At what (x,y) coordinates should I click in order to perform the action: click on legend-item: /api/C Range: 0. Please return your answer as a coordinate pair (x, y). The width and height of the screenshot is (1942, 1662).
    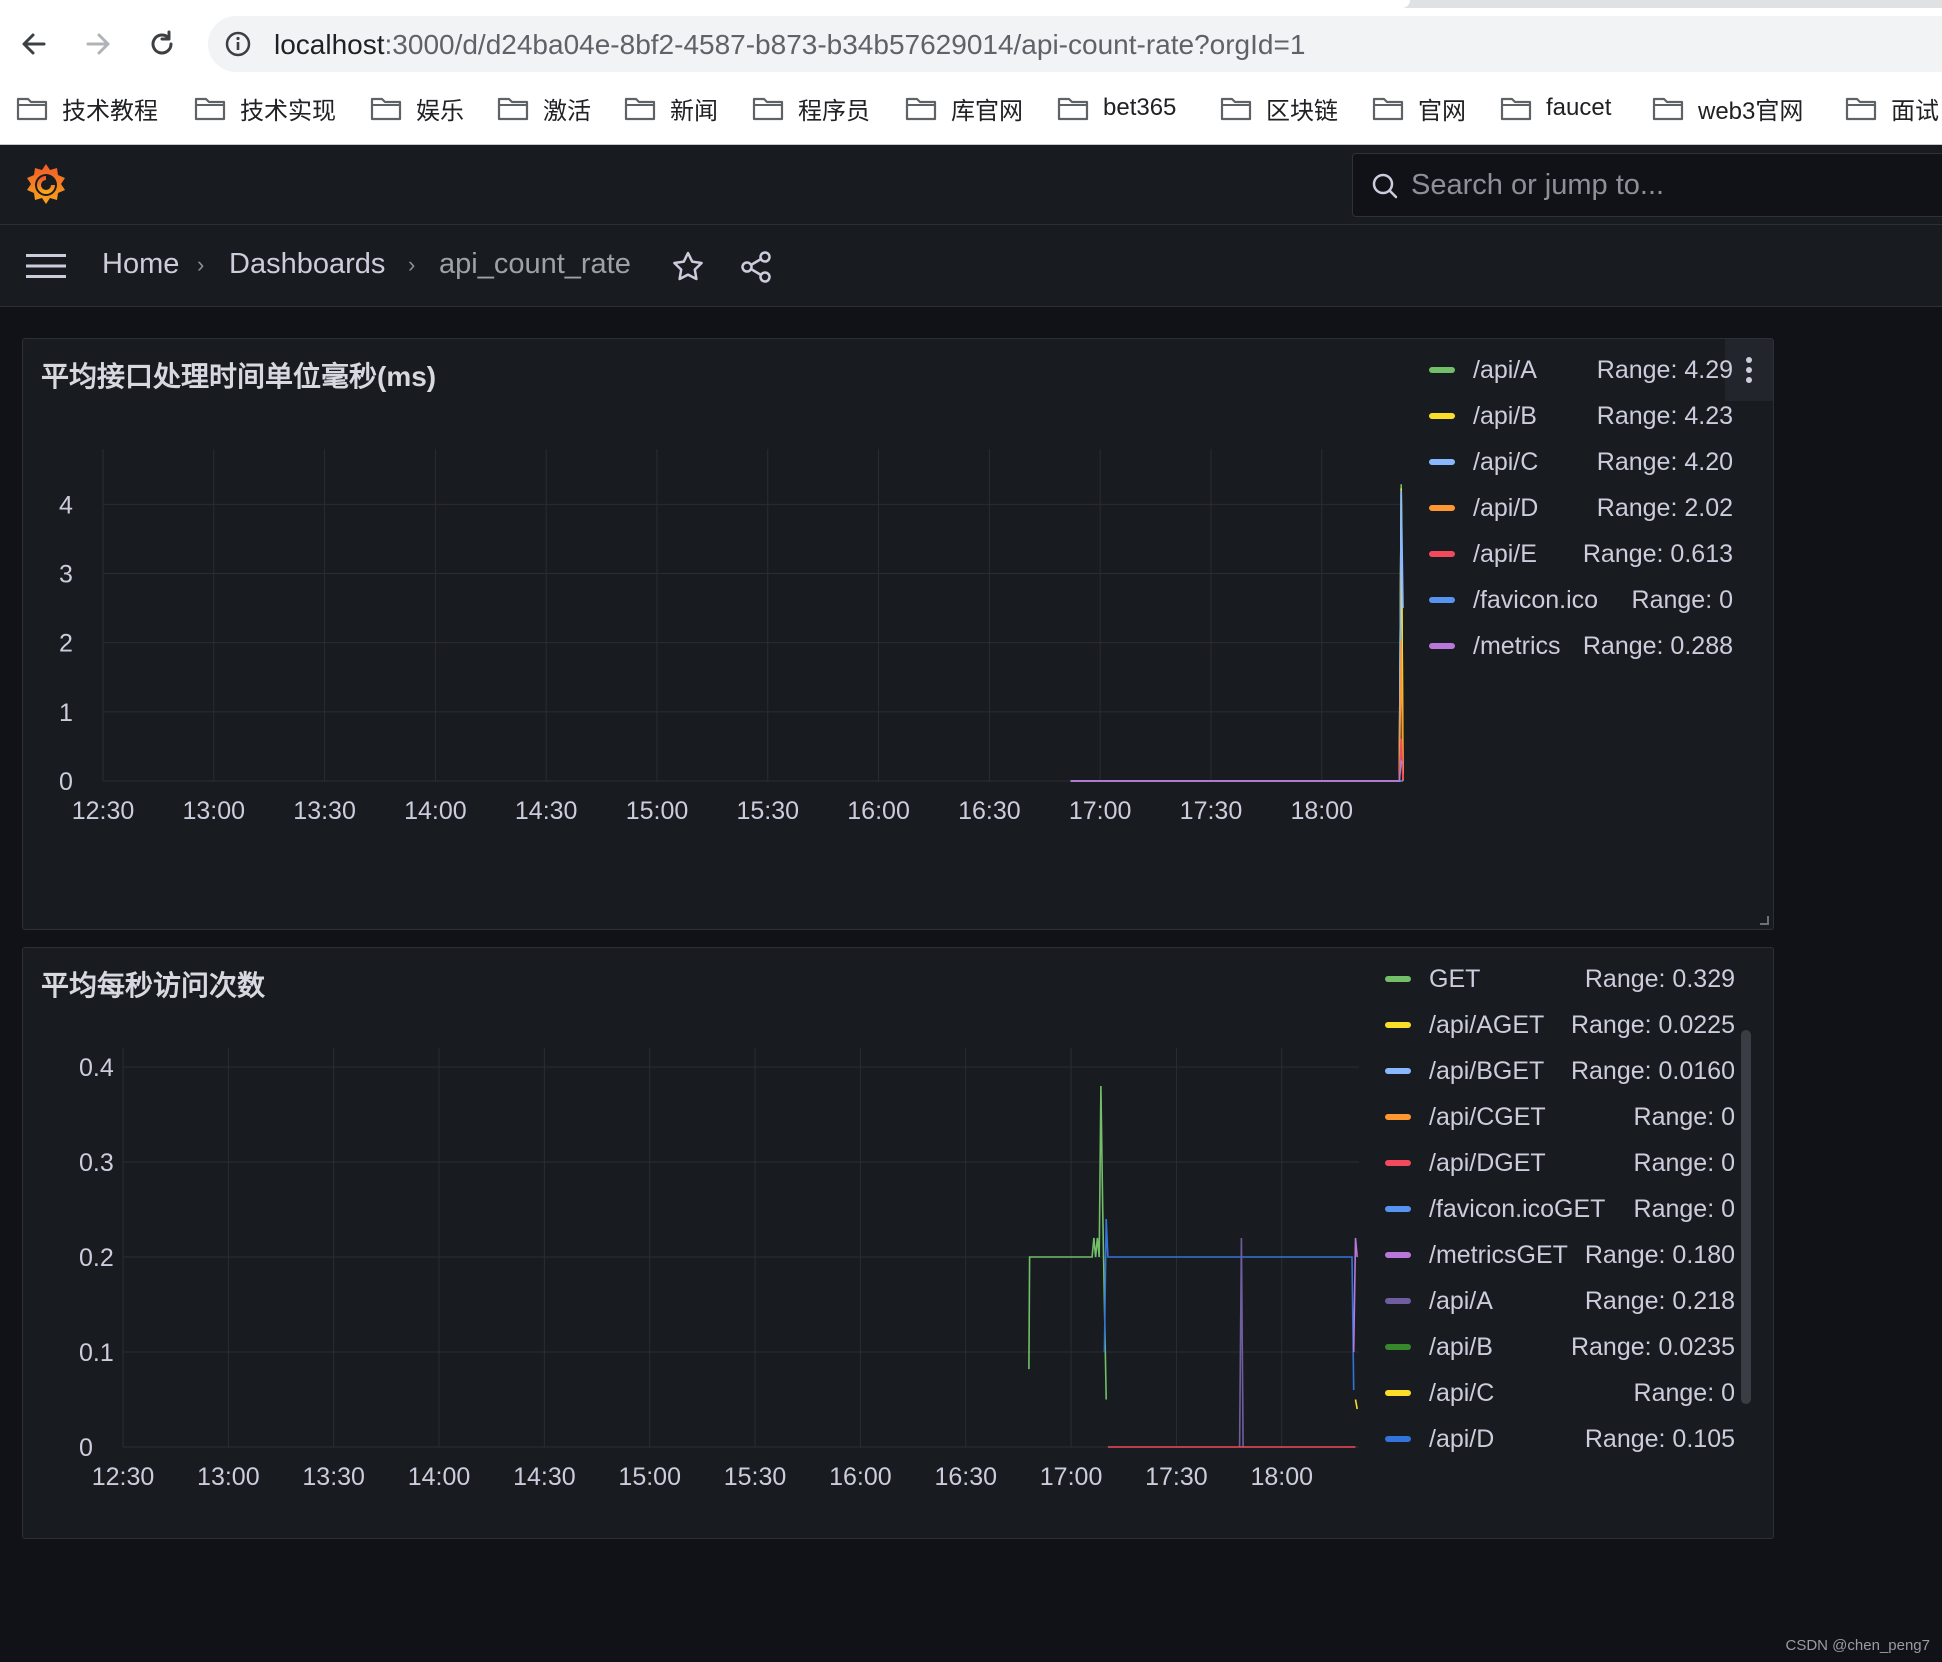
    Looking at the image, I should click on (1573, 1393).